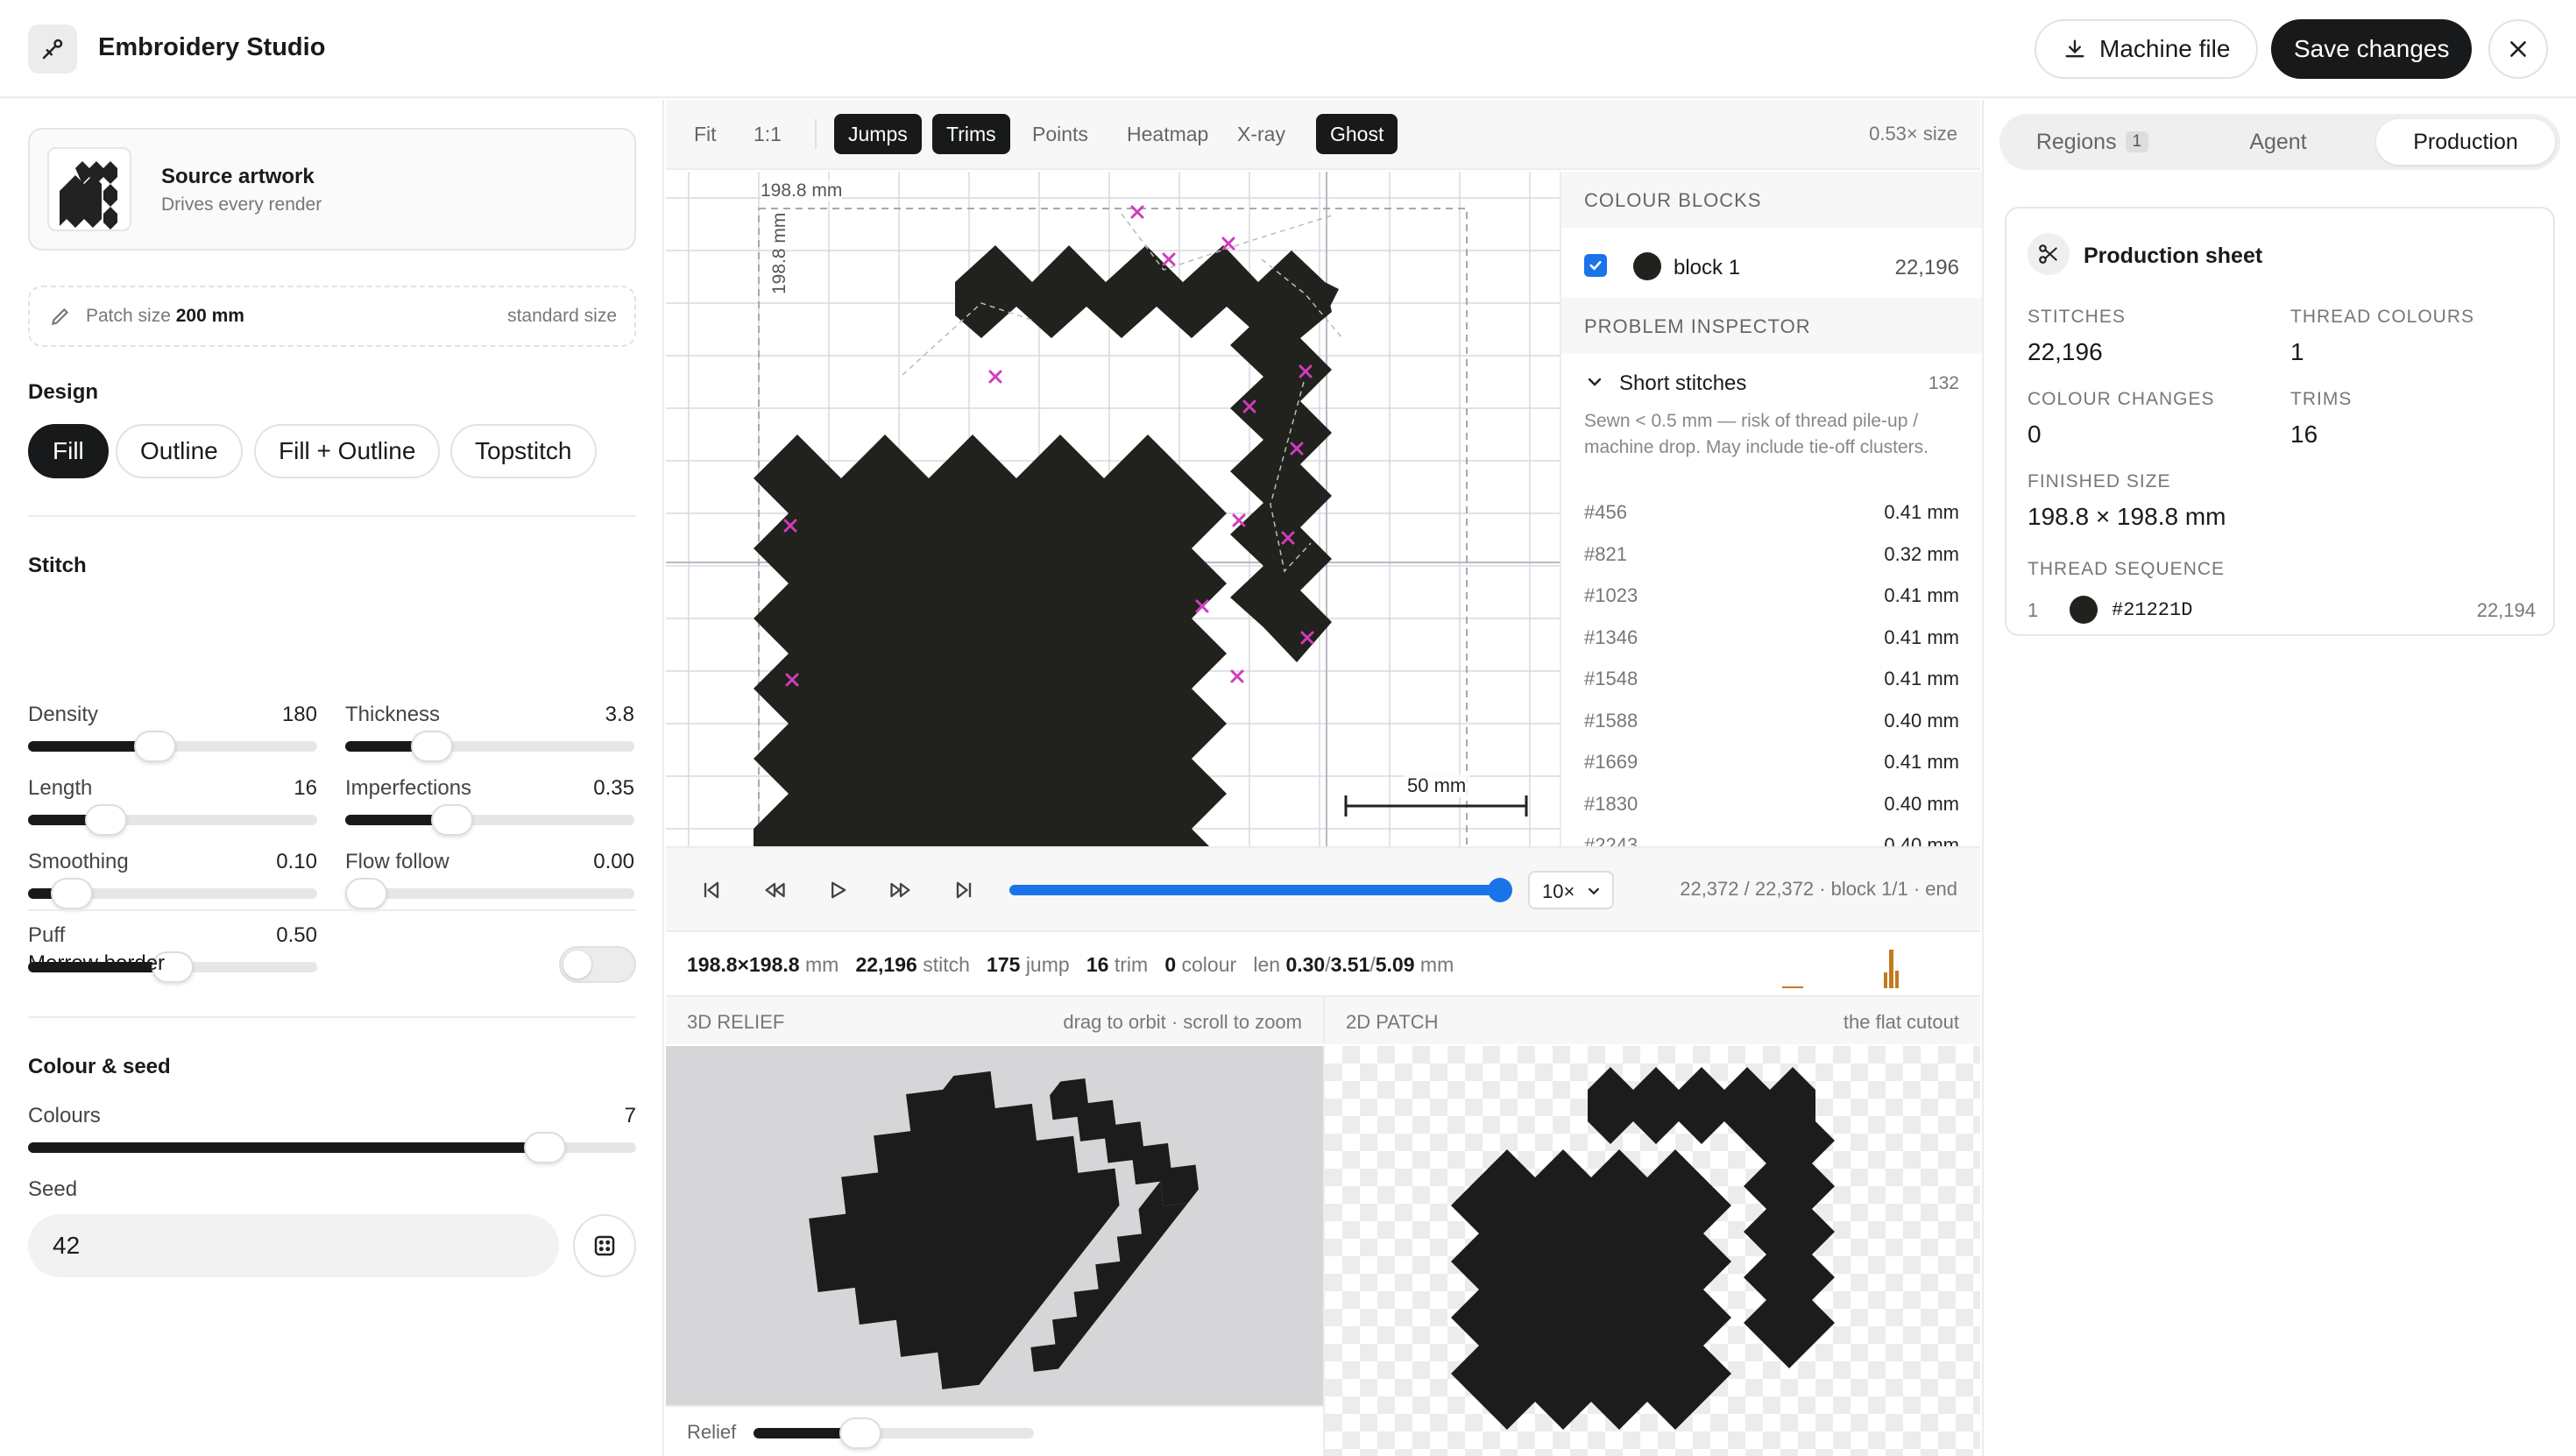 This screenshot has width=2576, height=1456. I want to click on relief-3d-view, so click(994, 1225).